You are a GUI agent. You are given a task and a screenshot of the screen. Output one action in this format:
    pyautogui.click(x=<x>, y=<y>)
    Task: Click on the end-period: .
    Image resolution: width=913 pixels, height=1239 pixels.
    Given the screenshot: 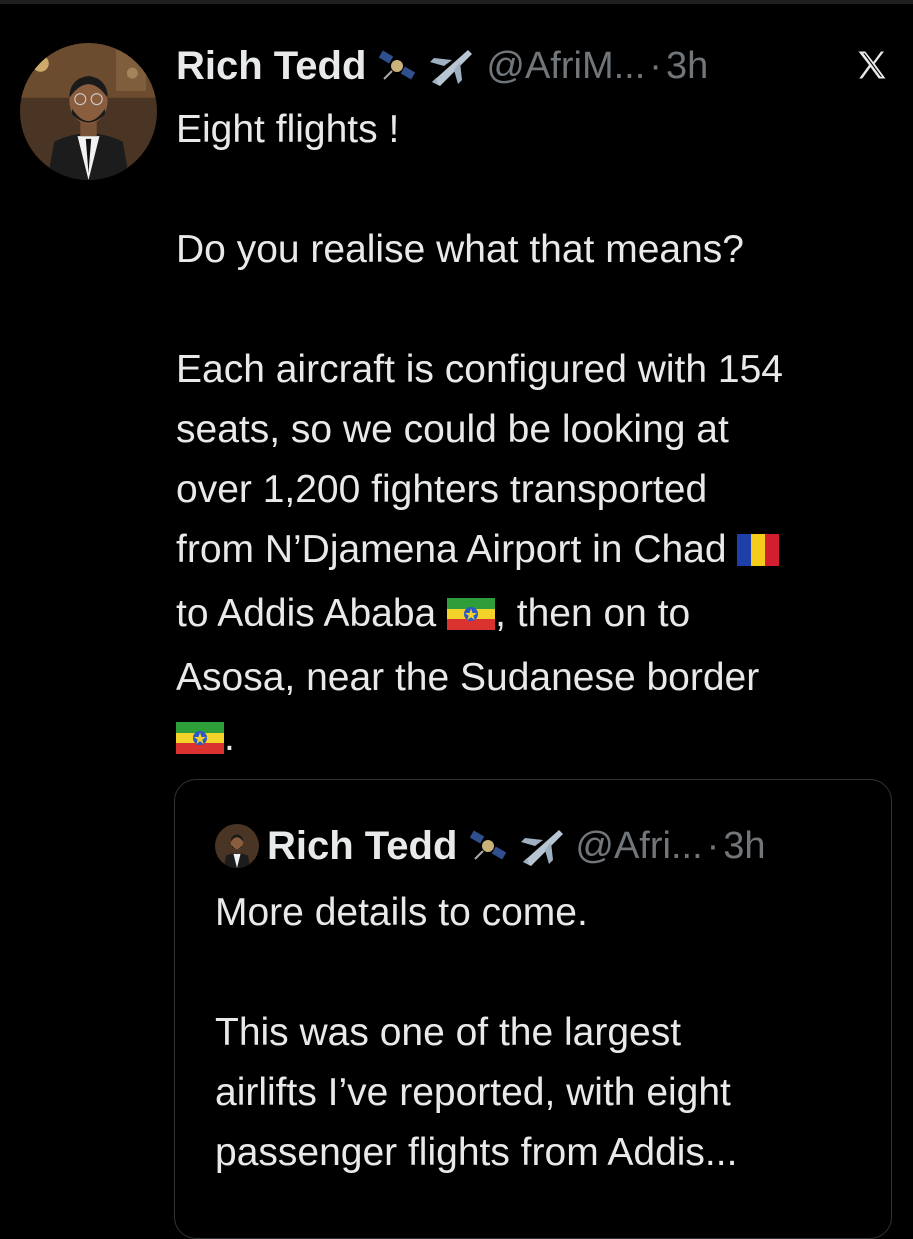 What is the action you would take?
    pyautogui.click(x=229, y=737)
    